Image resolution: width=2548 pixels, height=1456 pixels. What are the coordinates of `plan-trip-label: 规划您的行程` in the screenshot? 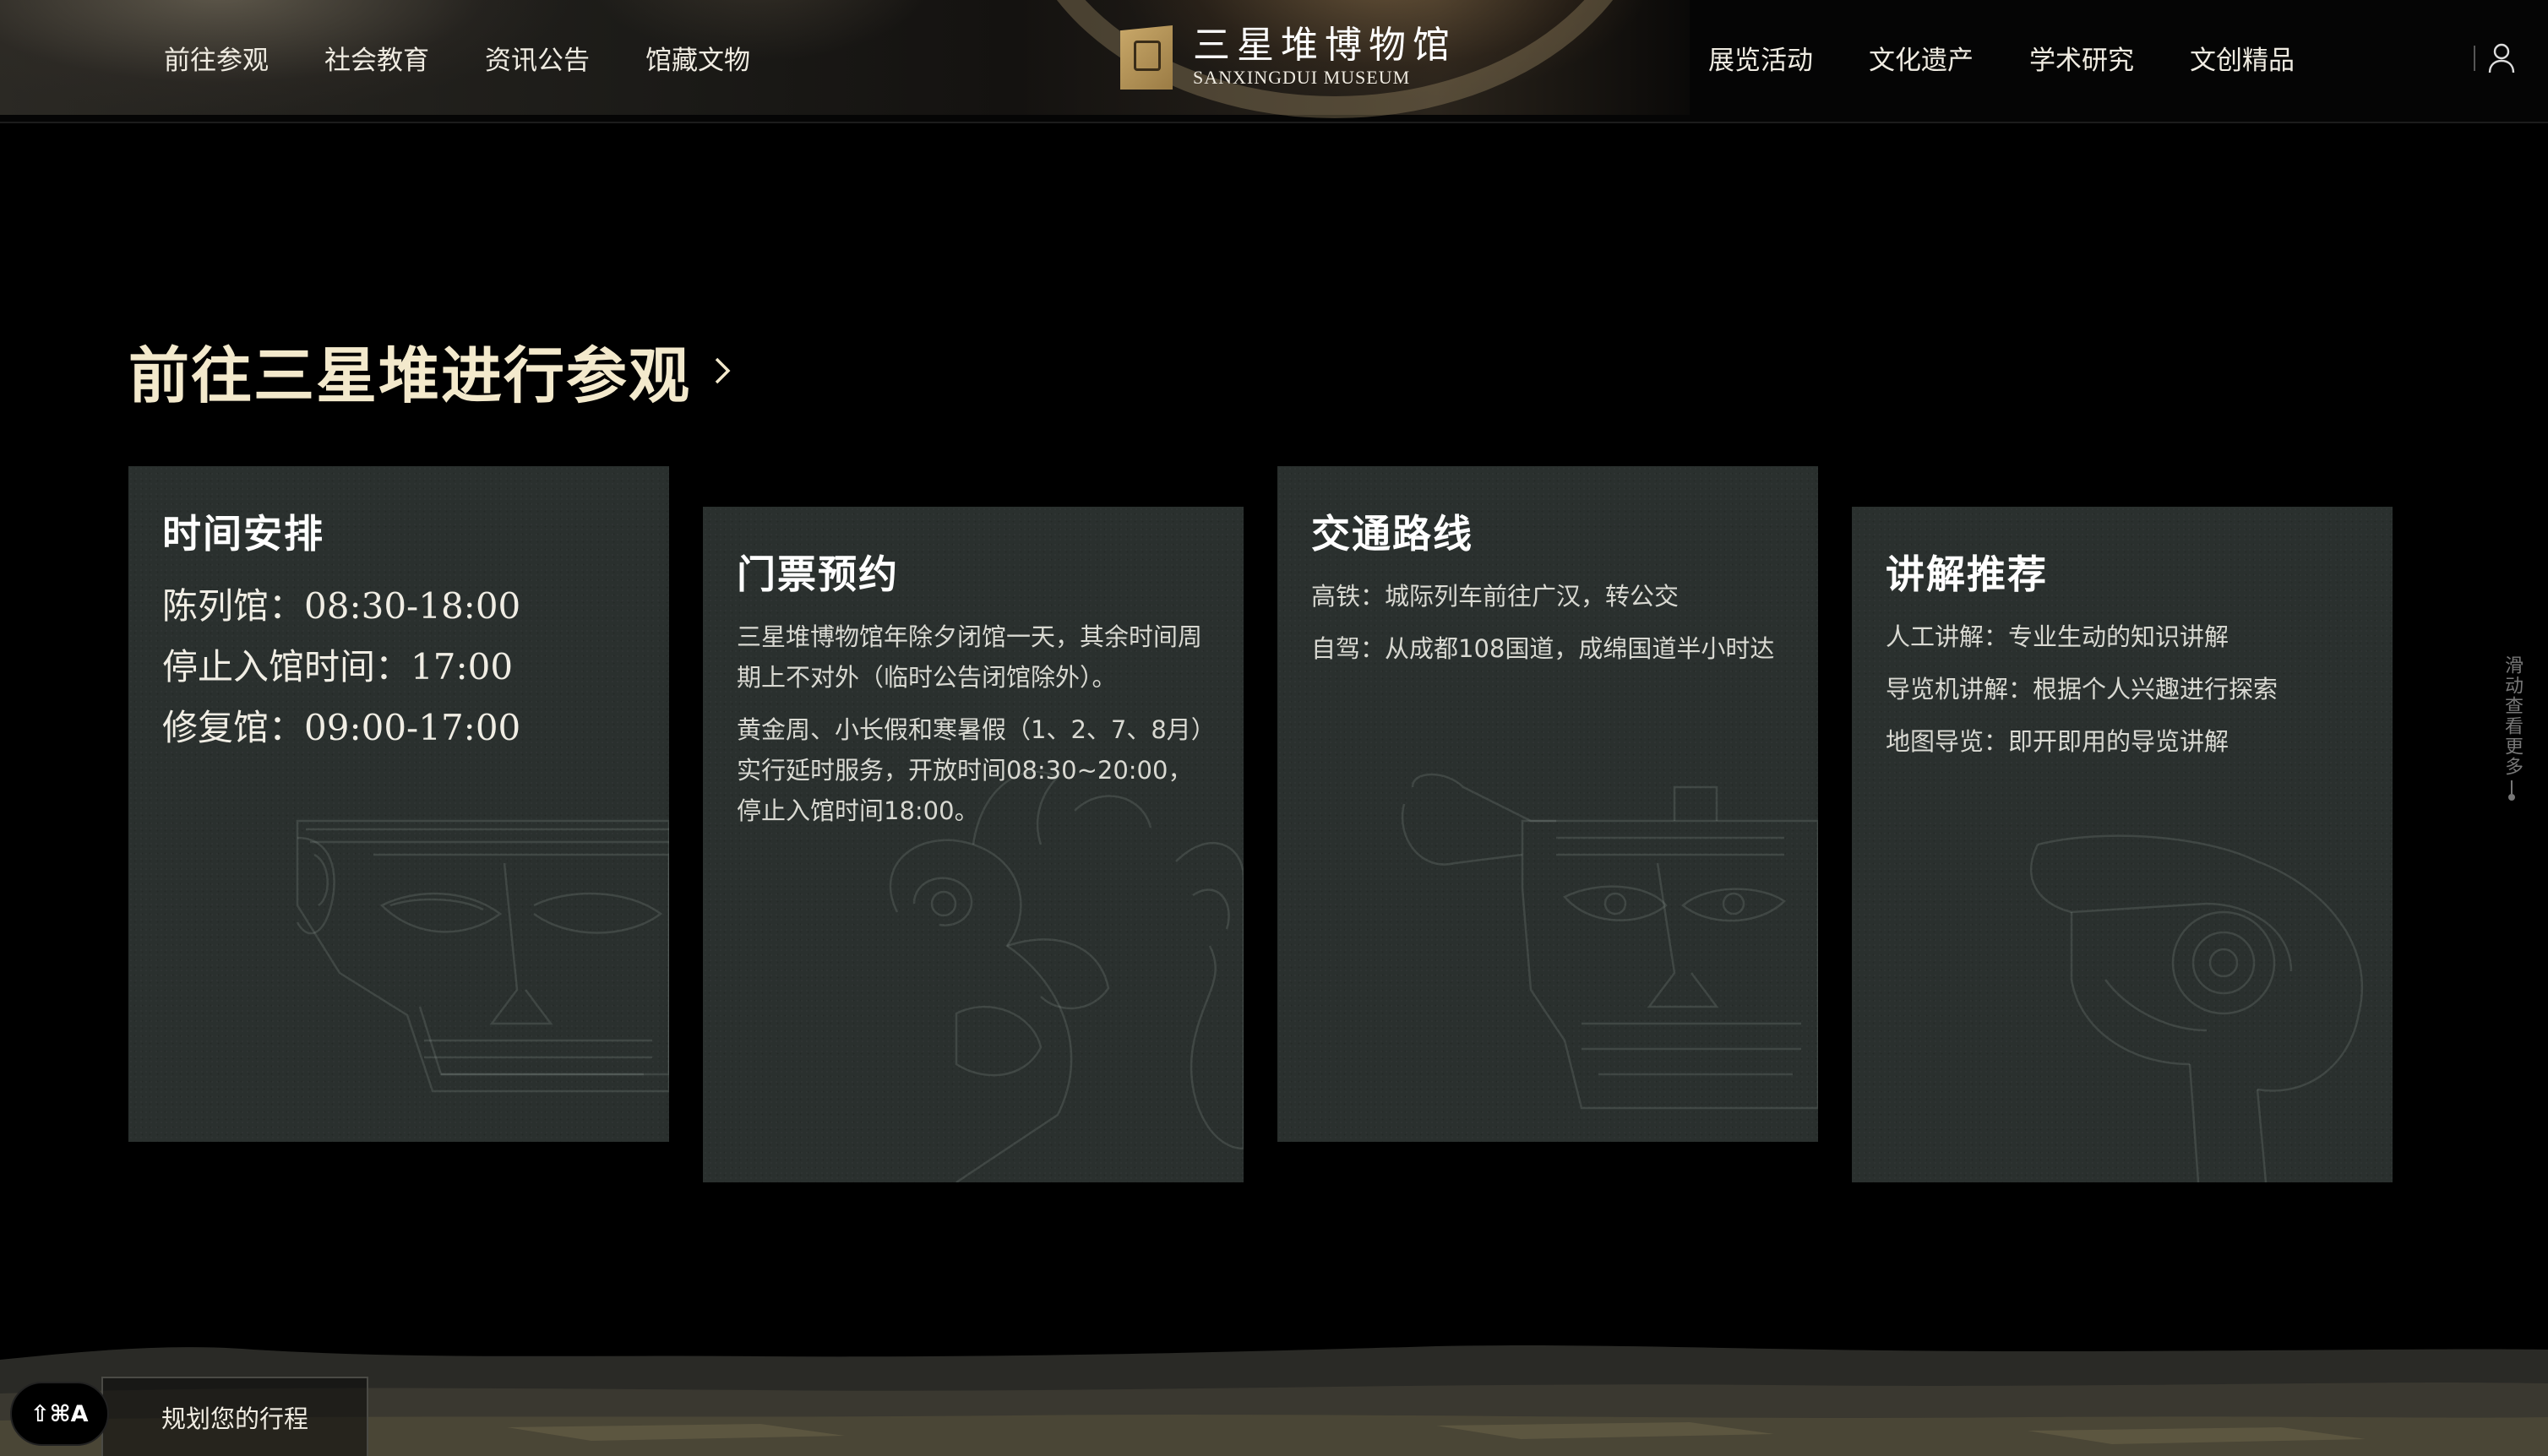 It's located at (234, 1418).